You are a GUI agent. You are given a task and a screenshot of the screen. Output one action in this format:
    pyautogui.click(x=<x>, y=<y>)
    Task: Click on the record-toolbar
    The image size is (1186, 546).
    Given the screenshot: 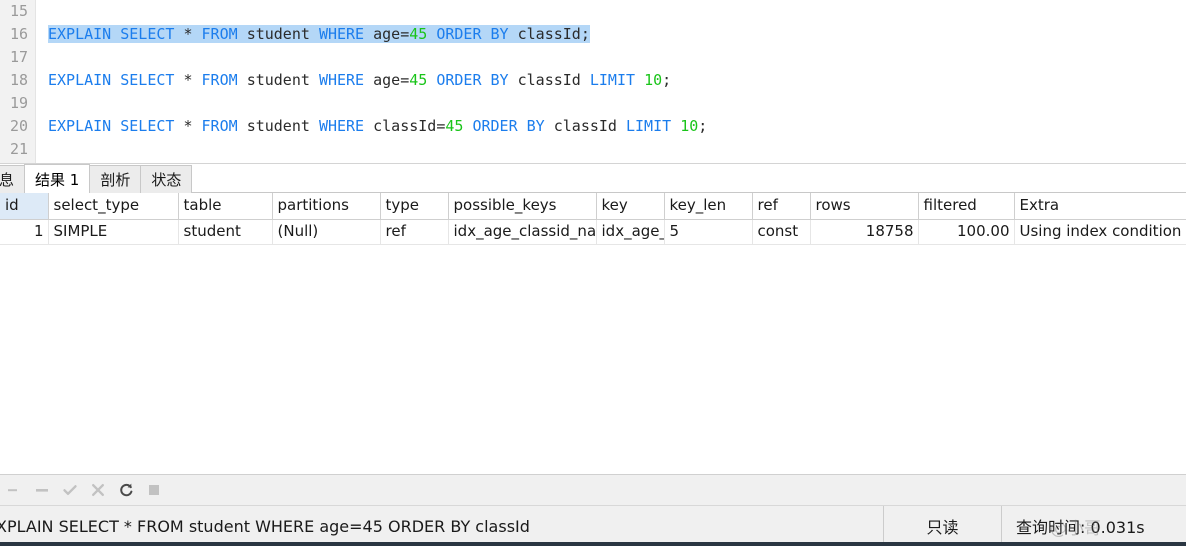 What is the action you would take?
    pyautogui.click(x=593, y=489)
    